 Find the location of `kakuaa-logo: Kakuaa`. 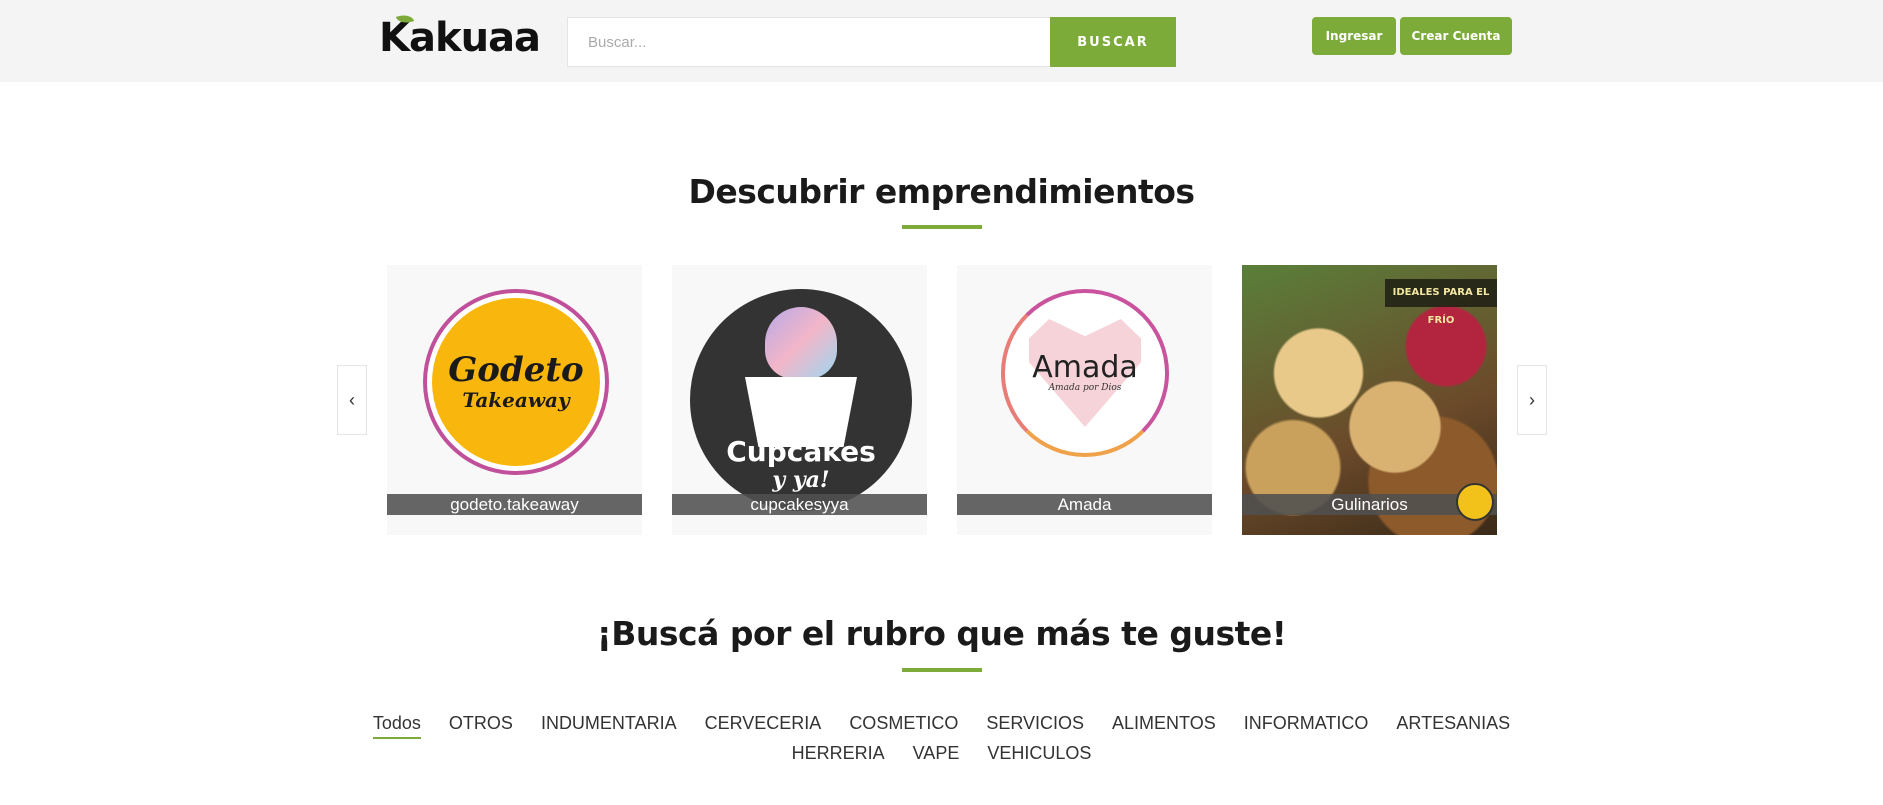

kakuaa-logo: Kakuaa is located at coordinates (460, 35).